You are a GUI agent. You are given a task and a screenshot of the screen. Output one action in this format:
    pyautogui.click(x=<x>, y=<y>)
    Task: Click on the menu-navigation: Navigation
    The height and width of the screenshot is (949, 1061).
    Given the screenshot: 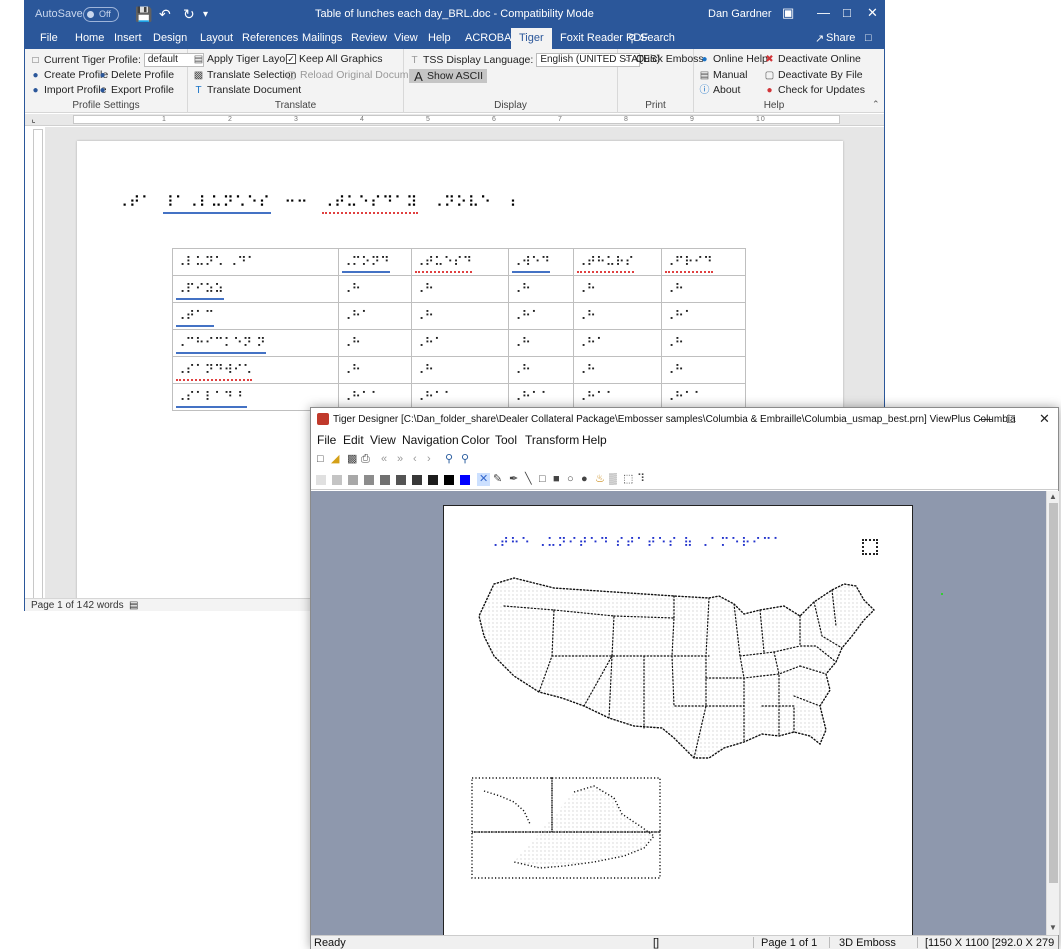 What is the action you would take?
    pyautogui.click(x=430, y=440)
    